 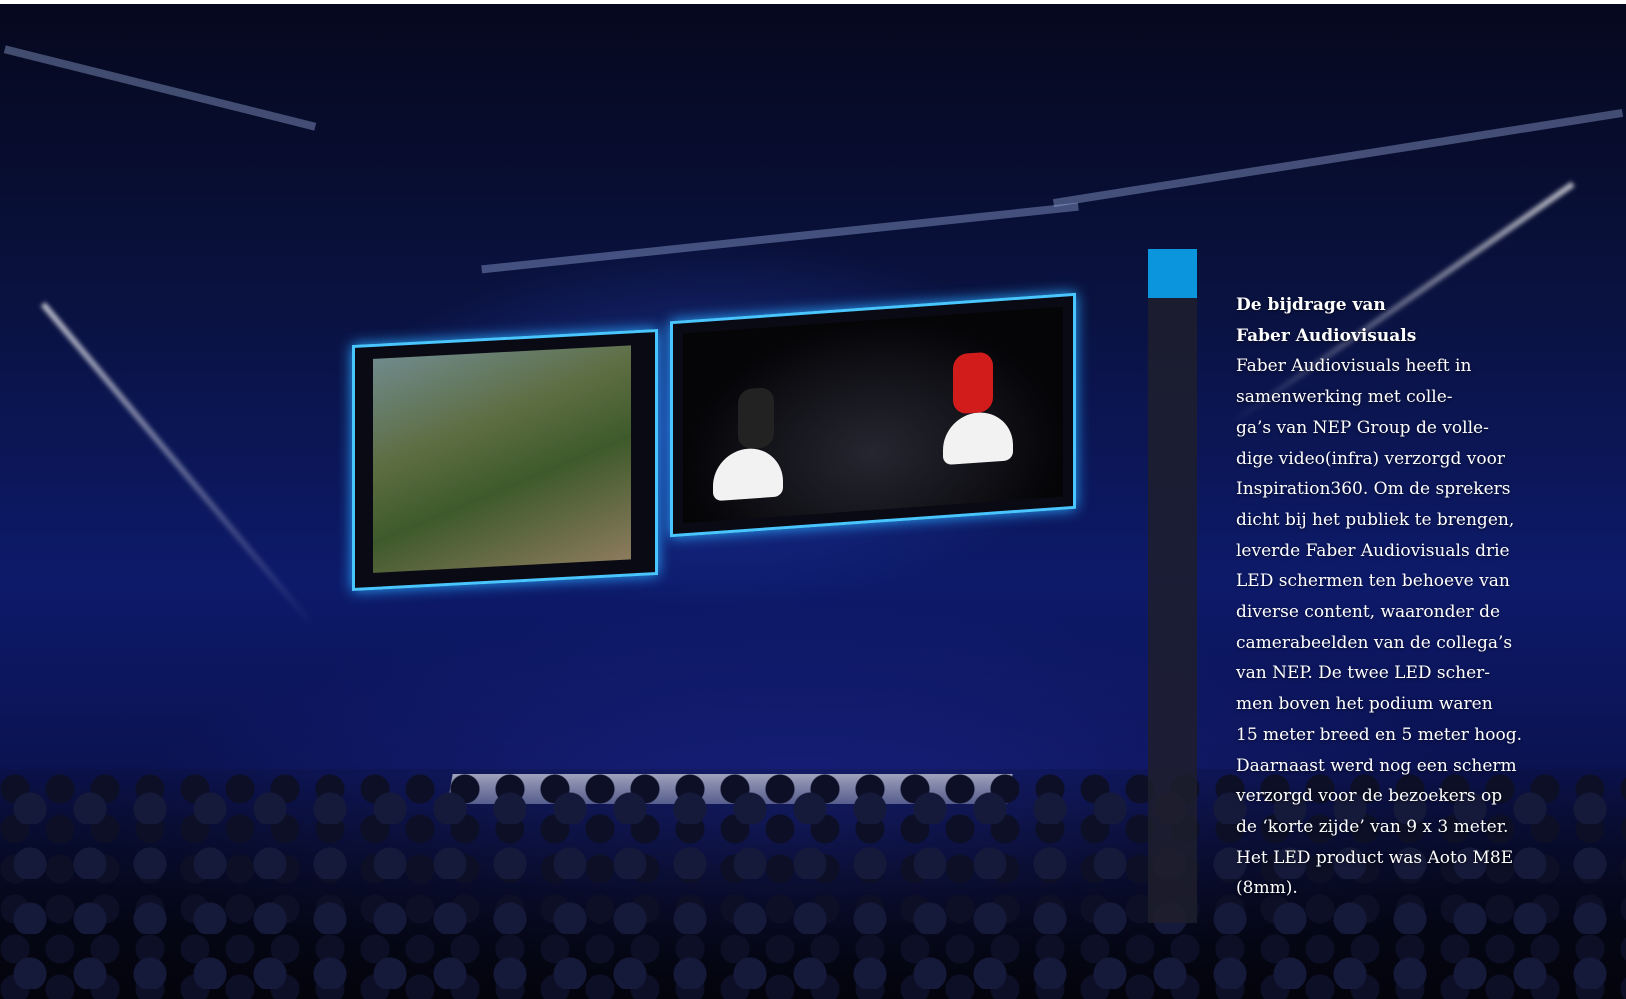 I want to click on panel-body-line: ga’s van NEP Group de volle-, so click(x=1362, y=427).